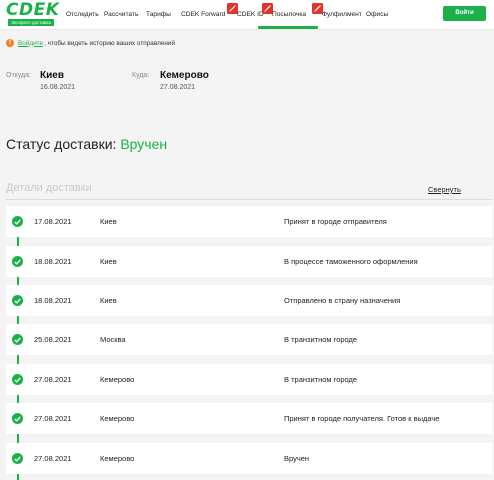  What do you see at coordinates (342, 300) in the screenshot?
I see `event-status: Отправлено в страну назначения` at bounding box center [342, 300].